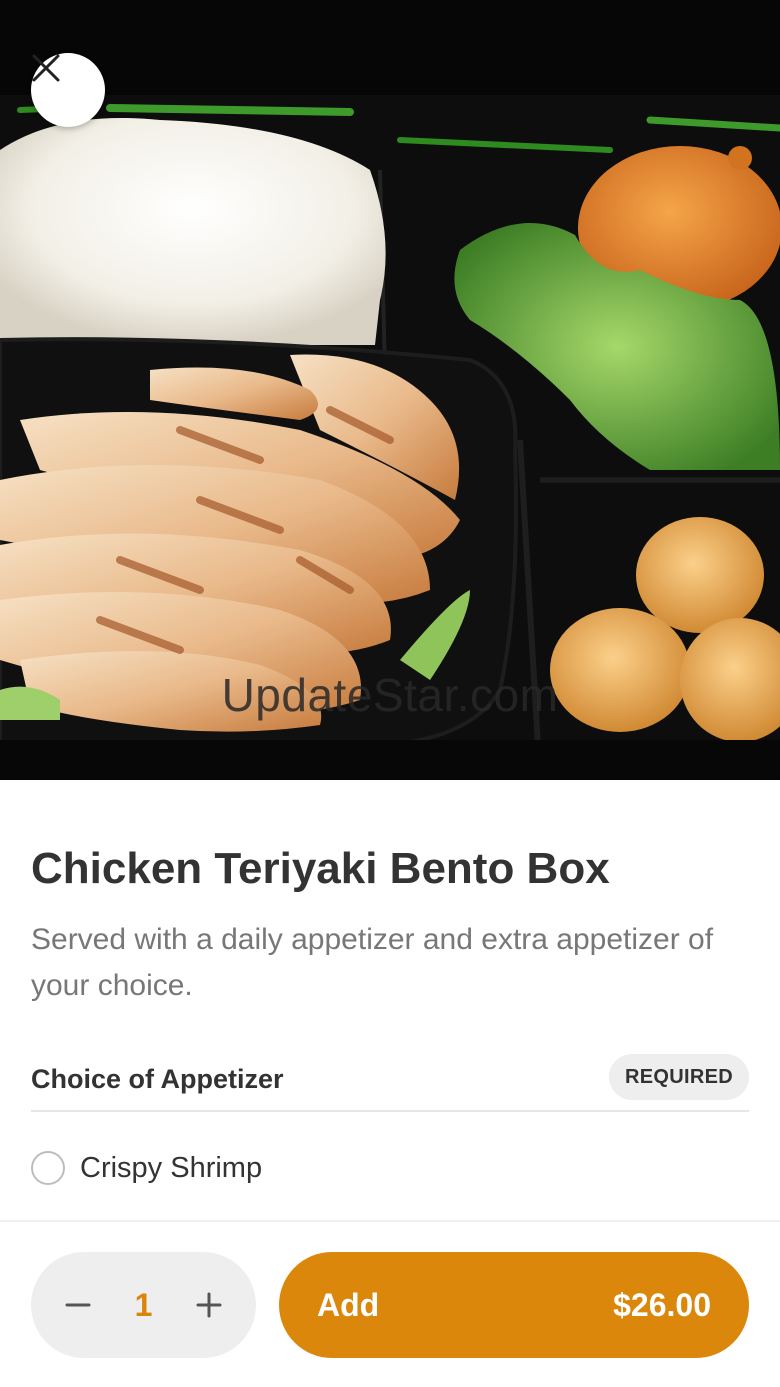 The height and width of the screenshot is (1387, 780). I want to click on appetizer-section-header: Choice of Appetizer REQUIRED, so click(390, 1082).